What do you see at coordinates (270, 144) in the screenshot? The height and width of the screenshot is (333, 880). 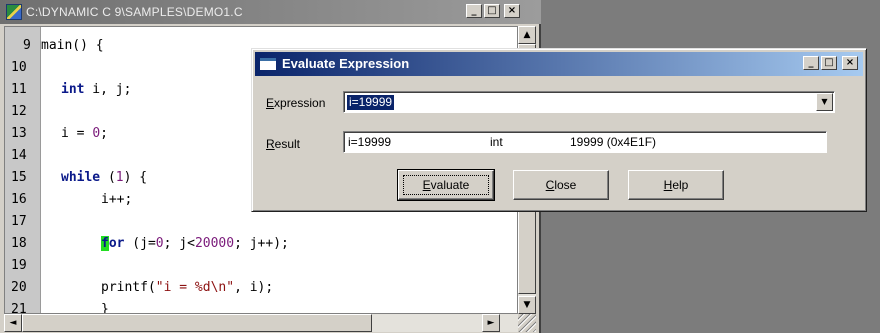 I see `result-label-accel: R` at bounding box center [270, 144].